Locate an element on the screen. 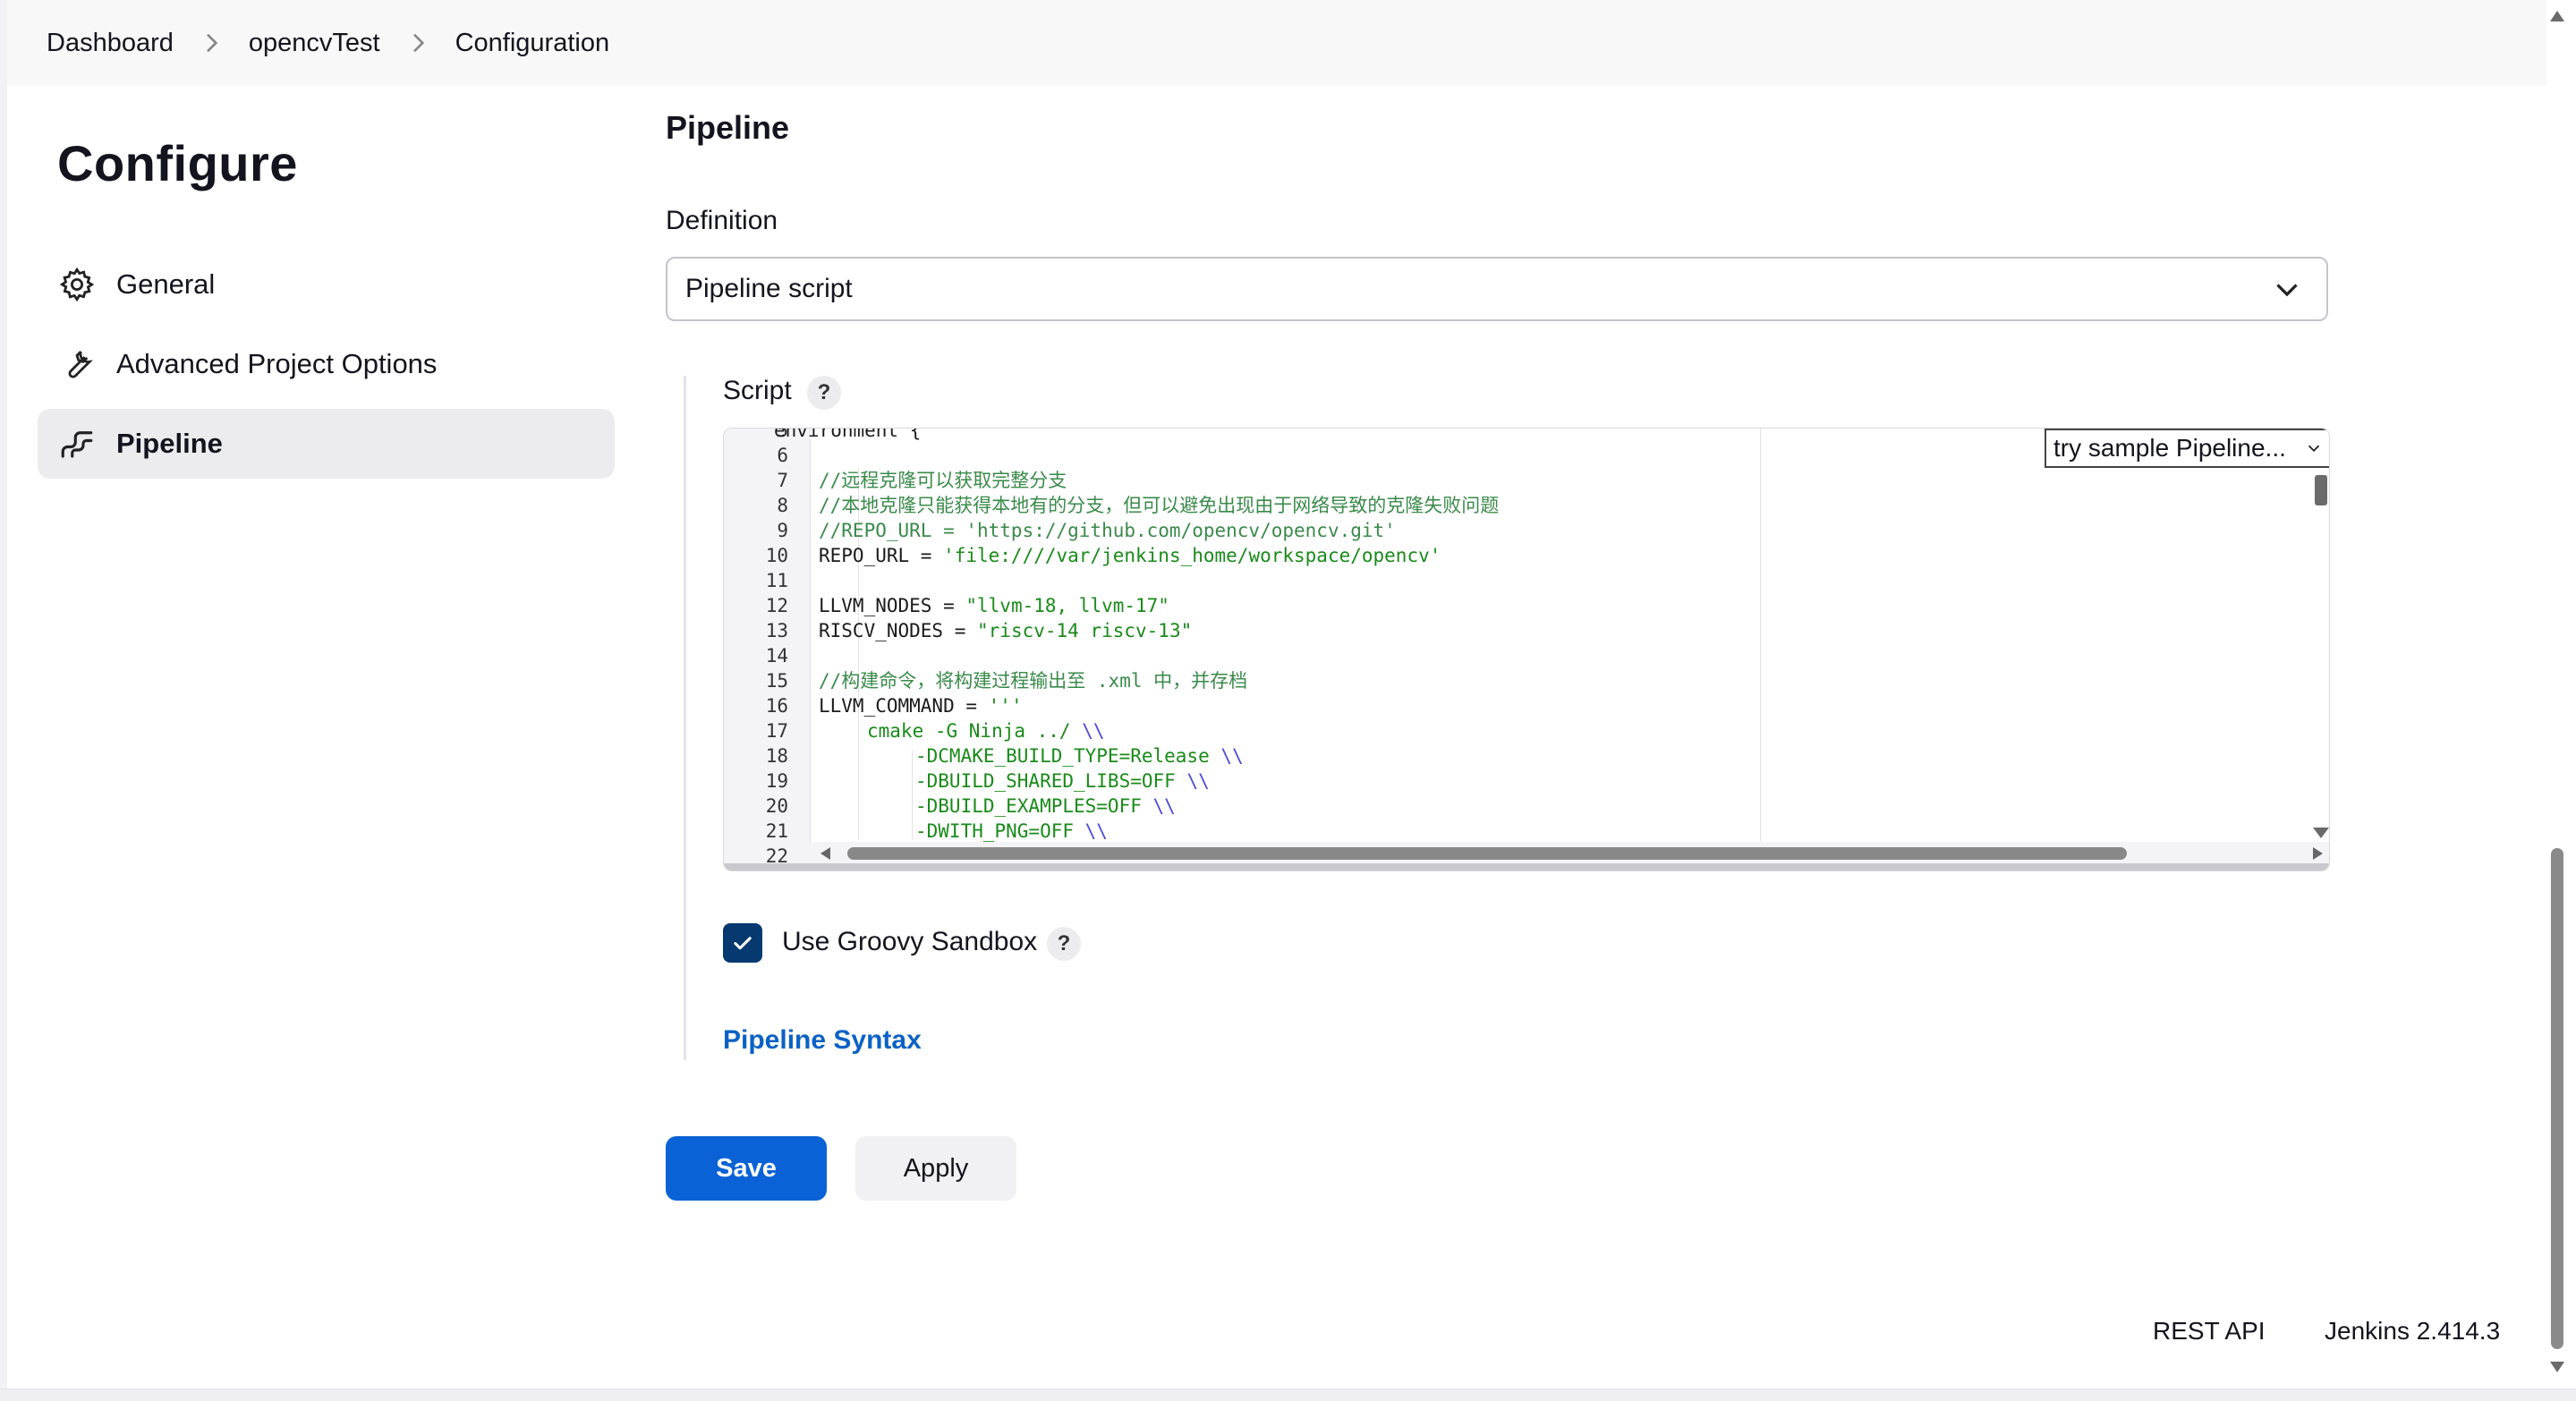 Image resolution: width=2576 pixels, height=1401 pixels. line-number: 15 is located at coordinates (776, 681).